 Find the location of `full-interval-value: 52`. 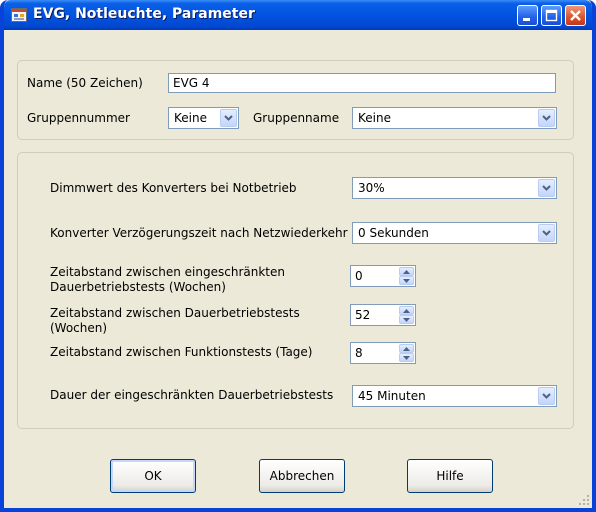

full-interval-value: 52 is located at coordinates (363, 315).